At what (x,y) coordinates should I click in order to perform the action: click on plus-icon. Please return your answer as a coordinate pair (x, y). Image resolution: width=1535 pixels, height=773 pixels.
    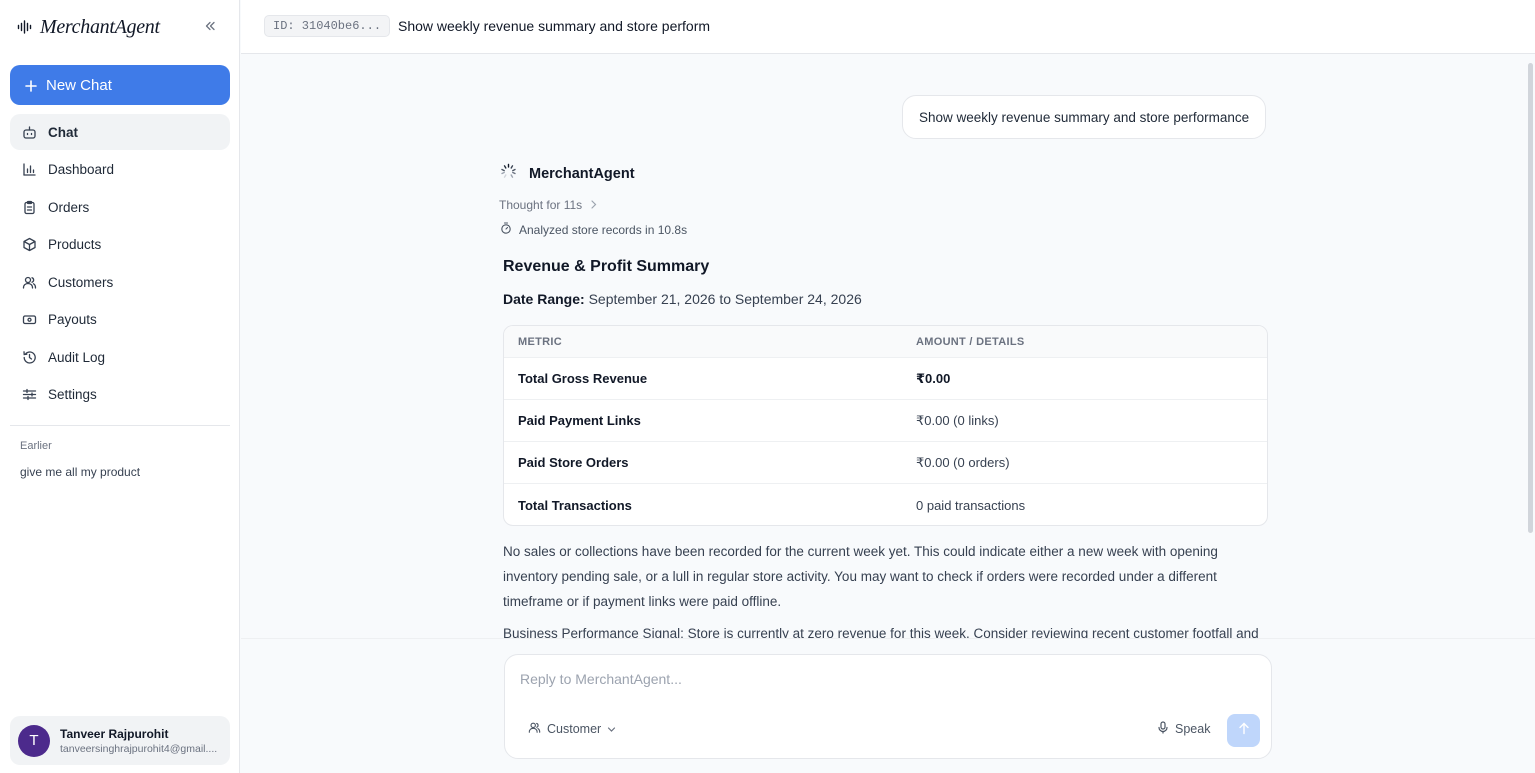
    Looking at the image, I should click on (31, 85).